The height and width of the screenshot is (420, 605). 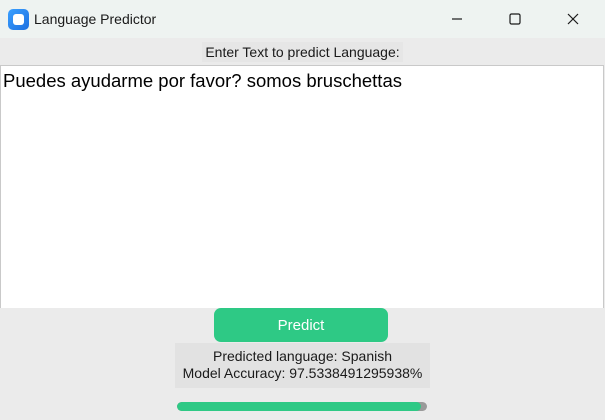 What do you see at coordinates (299, 406) in the screenshot?
I see `accuracy-progress-fill` at bounding box center [299, 406].